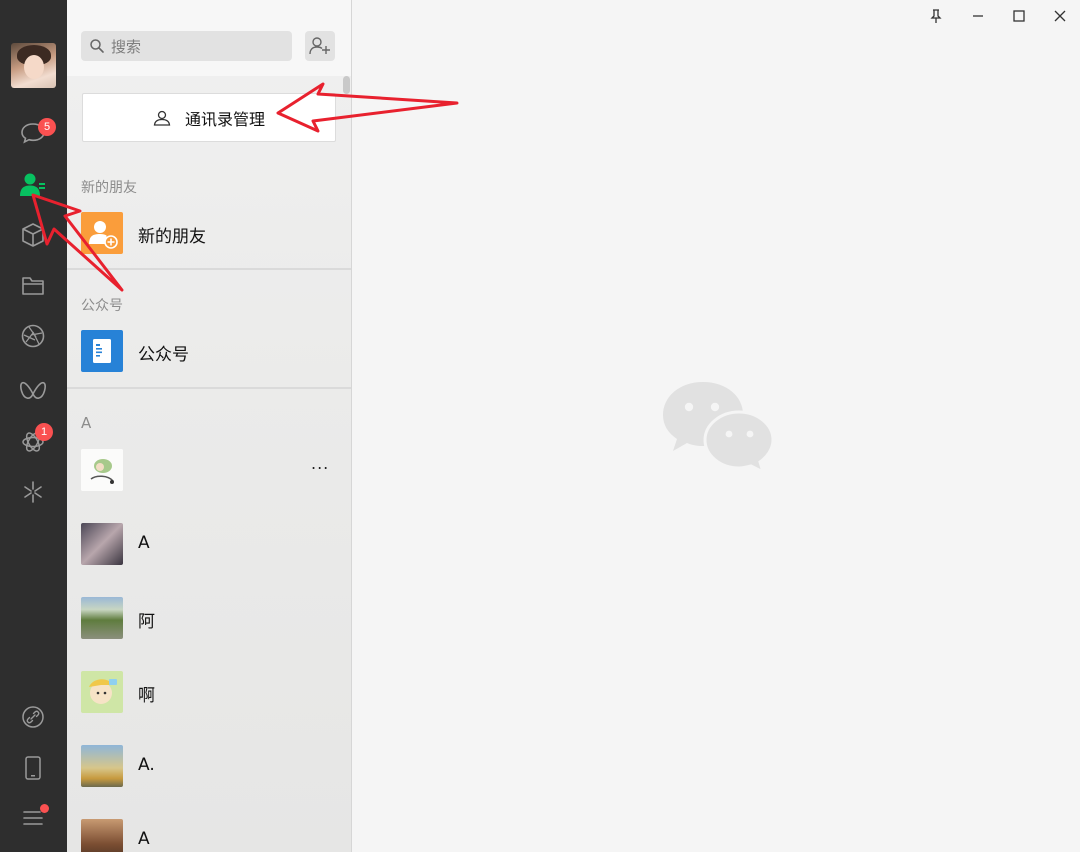  I want to click on official-account-icon, so click(102, 351).